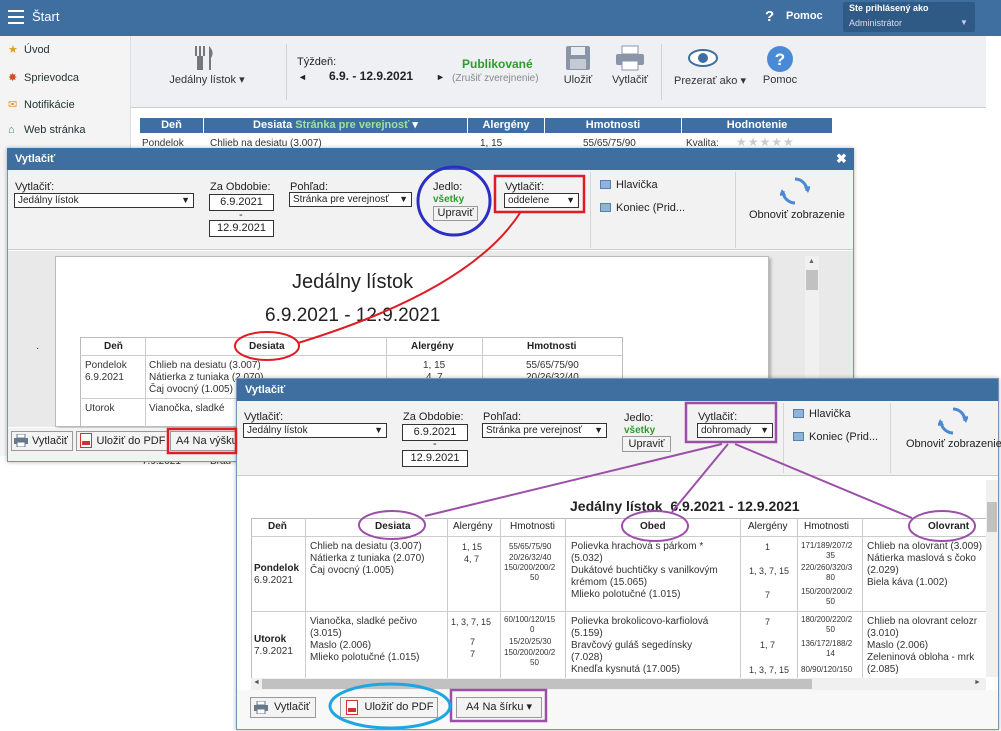 Image resolution: width=1001 pixels, height=731 pixels. I want to click on red-connector, so click(409, 278).